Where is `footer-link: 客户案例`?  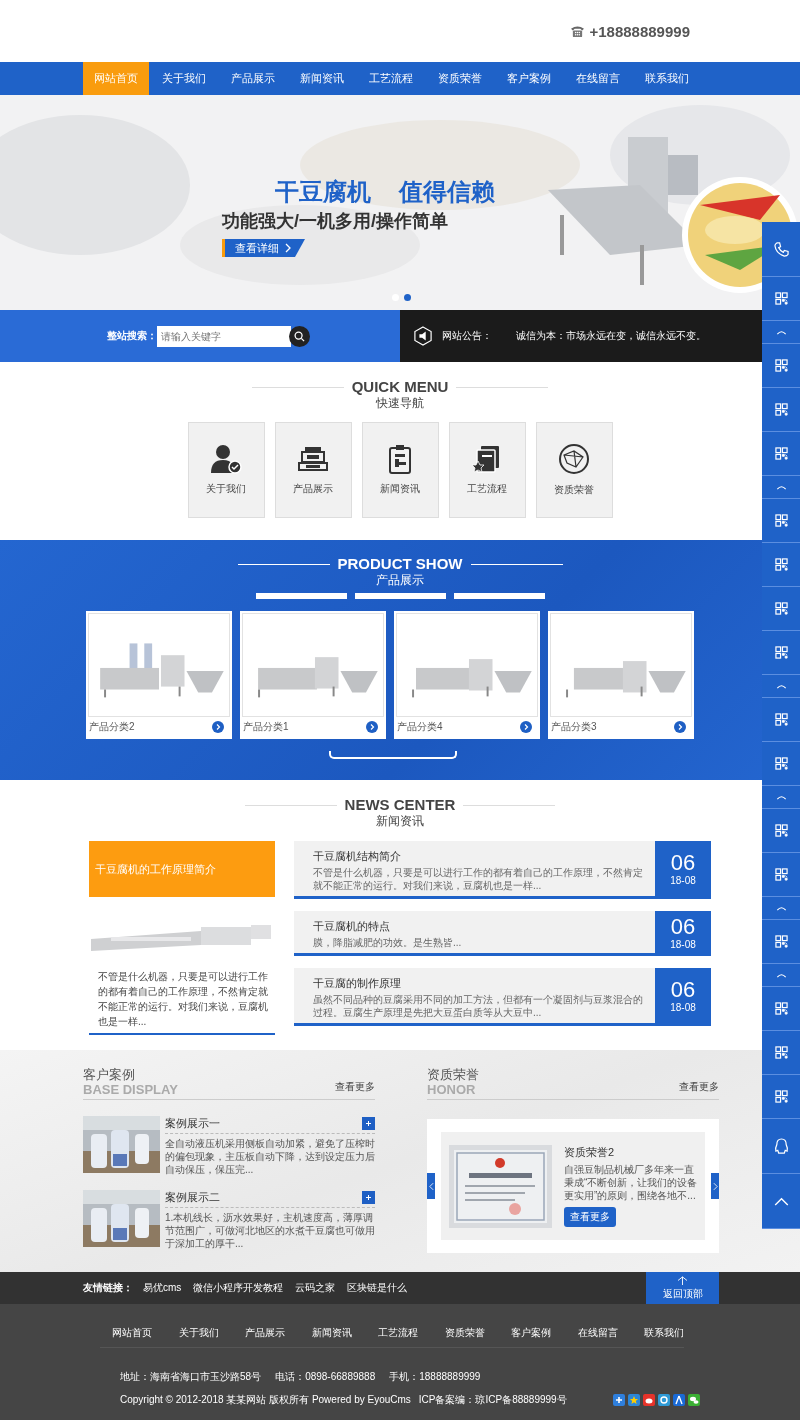
footer-link: 客户案例 is located at coordinates (544, 1333).